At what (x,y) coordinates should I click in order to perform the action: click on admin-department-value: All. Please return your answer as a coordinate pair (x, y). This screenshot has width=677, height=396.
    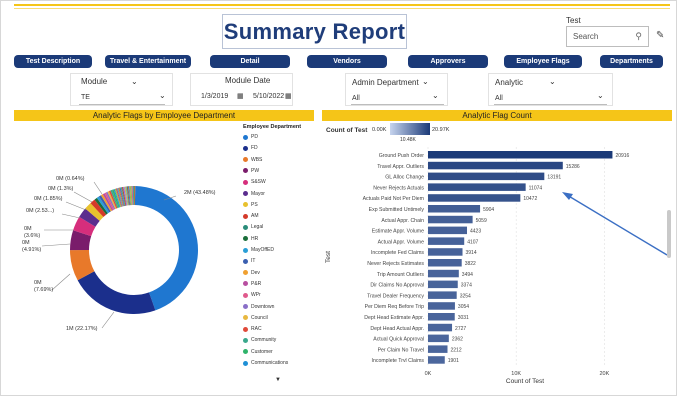
    Looking at the image, I should click on (356, 98).